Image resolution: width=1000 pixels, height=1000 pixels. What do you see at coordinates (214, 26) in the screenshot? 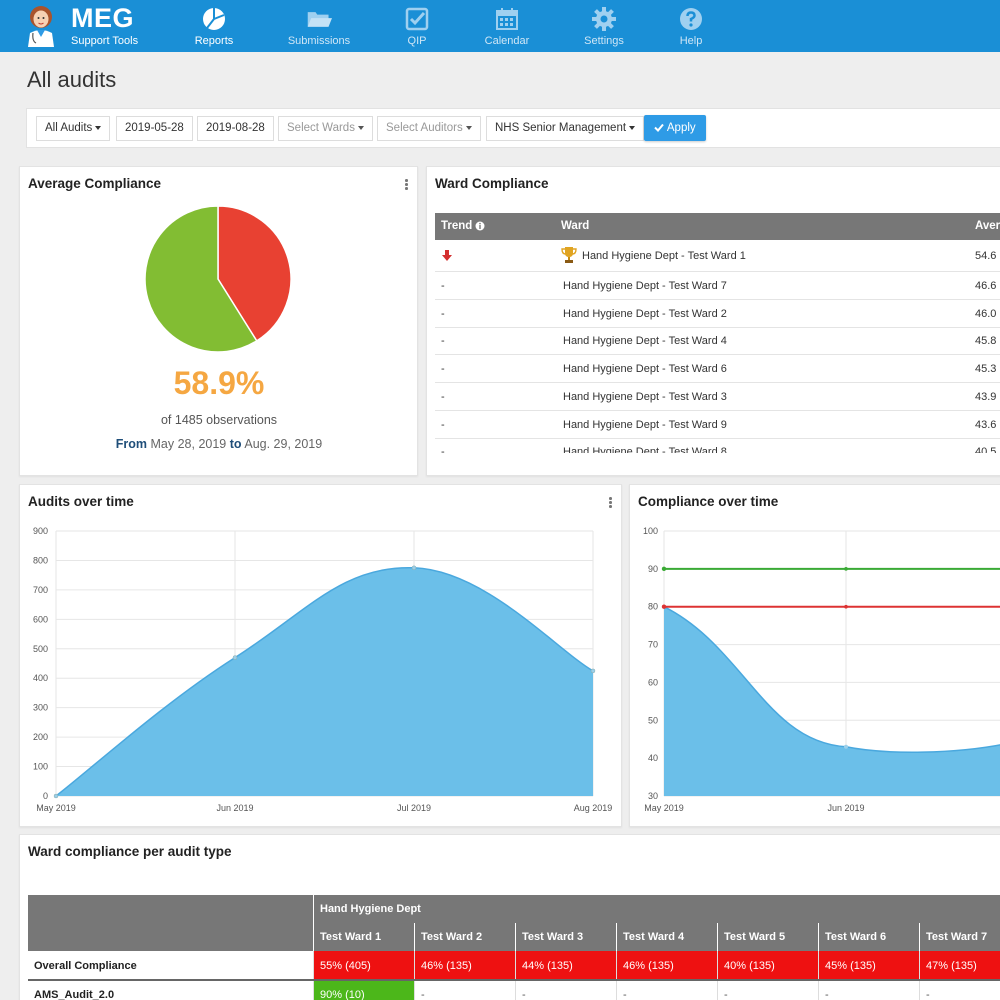
I see `nav-reports: Reports` at bounding box center [214, 26].